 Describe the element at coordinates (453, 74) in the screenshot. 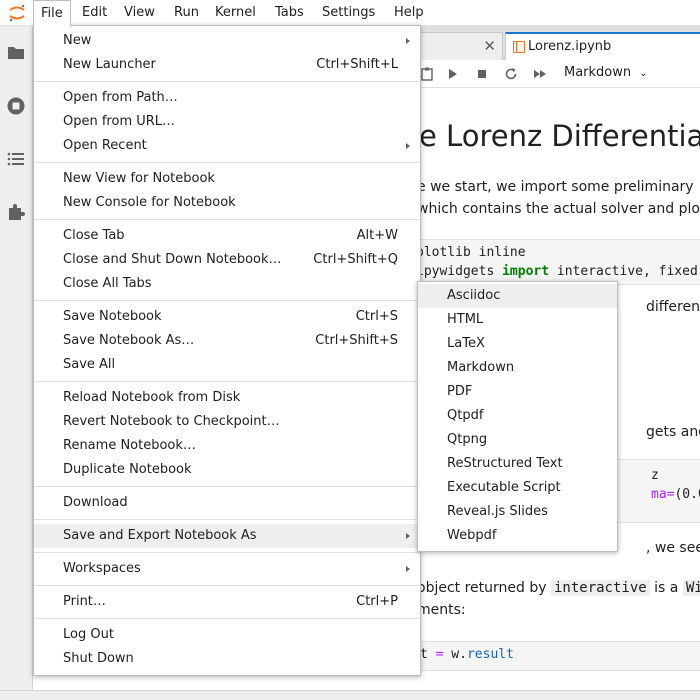

I see `run-icon` at that location.